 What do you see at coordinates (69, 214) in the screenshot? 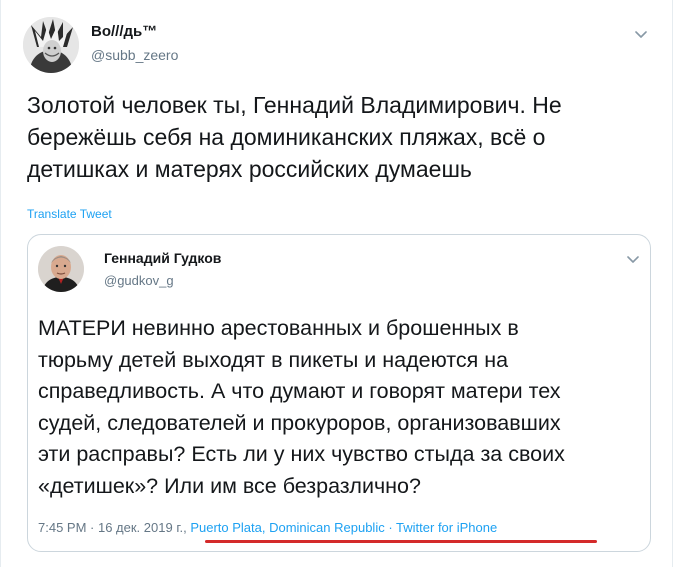
I see `translate-tweet-link: Translate Tweet` at bounding box center [69, 214].